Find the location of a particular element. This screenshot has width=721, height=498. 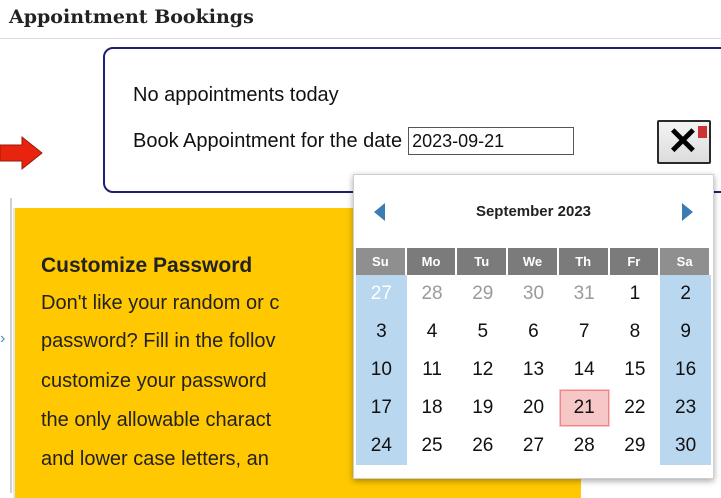

password-text-line: the only allowable charact is located at coordinates (156, 420).